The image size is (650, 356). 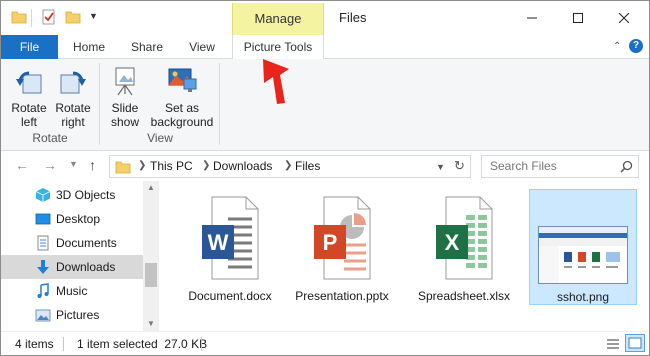 I want to click on excel-letter: X, so click(x=452, y=242).